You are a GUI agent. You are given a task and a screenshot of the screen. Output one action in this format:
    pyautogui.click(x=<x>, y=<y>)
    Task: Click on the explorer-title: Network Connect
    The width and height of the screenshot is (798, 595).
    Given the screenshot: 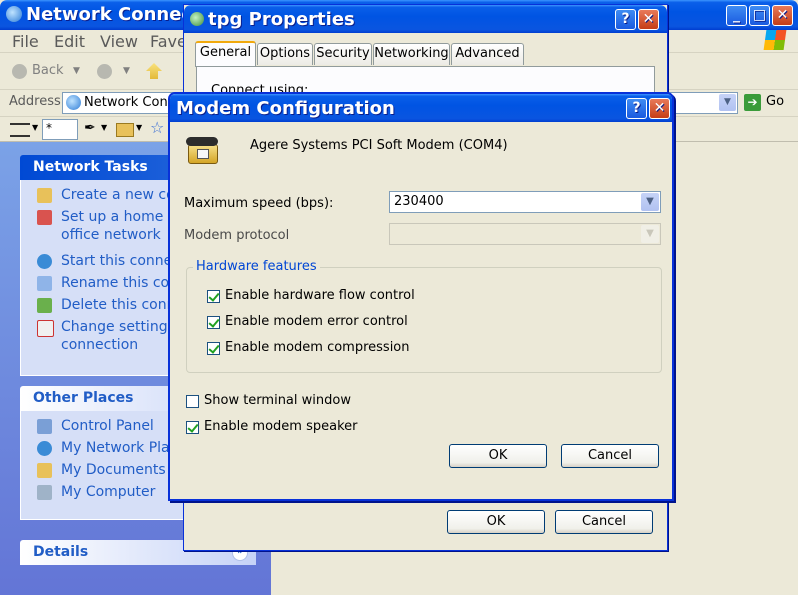 What is the action you would take?
    pyautogui.click(x=113, y=14)
    